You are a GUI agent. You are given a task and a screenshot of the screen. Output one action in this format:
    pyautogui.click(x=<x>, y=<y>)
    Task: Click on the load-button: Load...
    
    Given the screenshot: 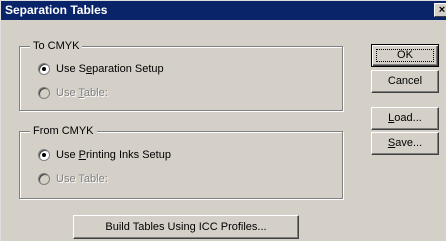 What is the action you would take?
    pyautogui.click(x=405, y=118)
    